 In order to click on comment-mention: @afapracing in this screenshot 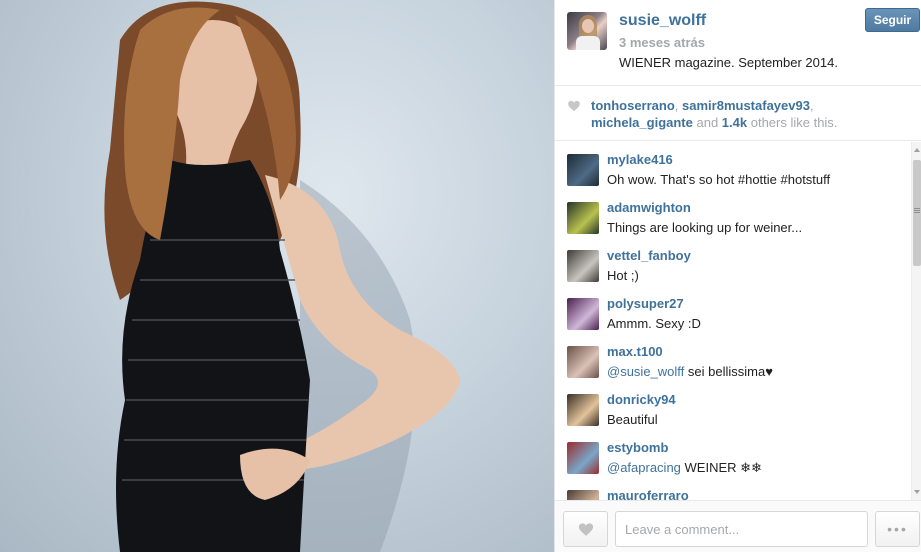, I will do `click(644, 467)`.